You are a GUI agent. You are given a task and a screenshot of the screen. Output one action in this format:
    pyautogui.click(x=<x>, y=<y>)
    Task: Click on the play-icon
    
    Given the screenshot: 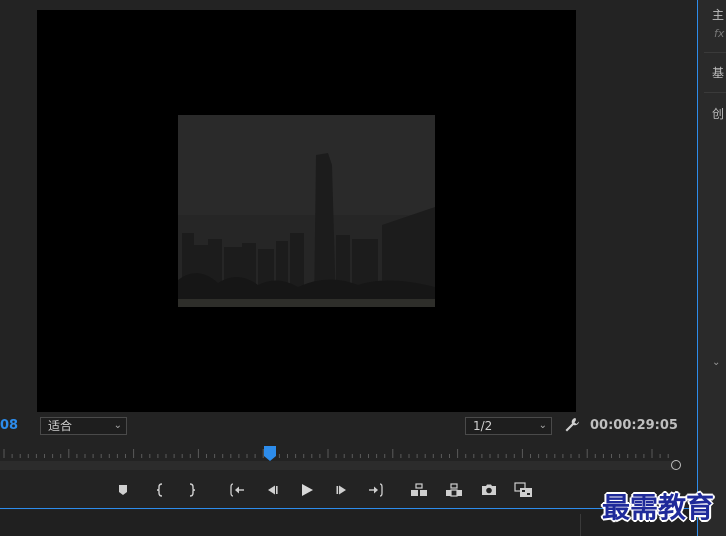 What is the action you would take?
    pyautogui.click(x=307, y=490)
    